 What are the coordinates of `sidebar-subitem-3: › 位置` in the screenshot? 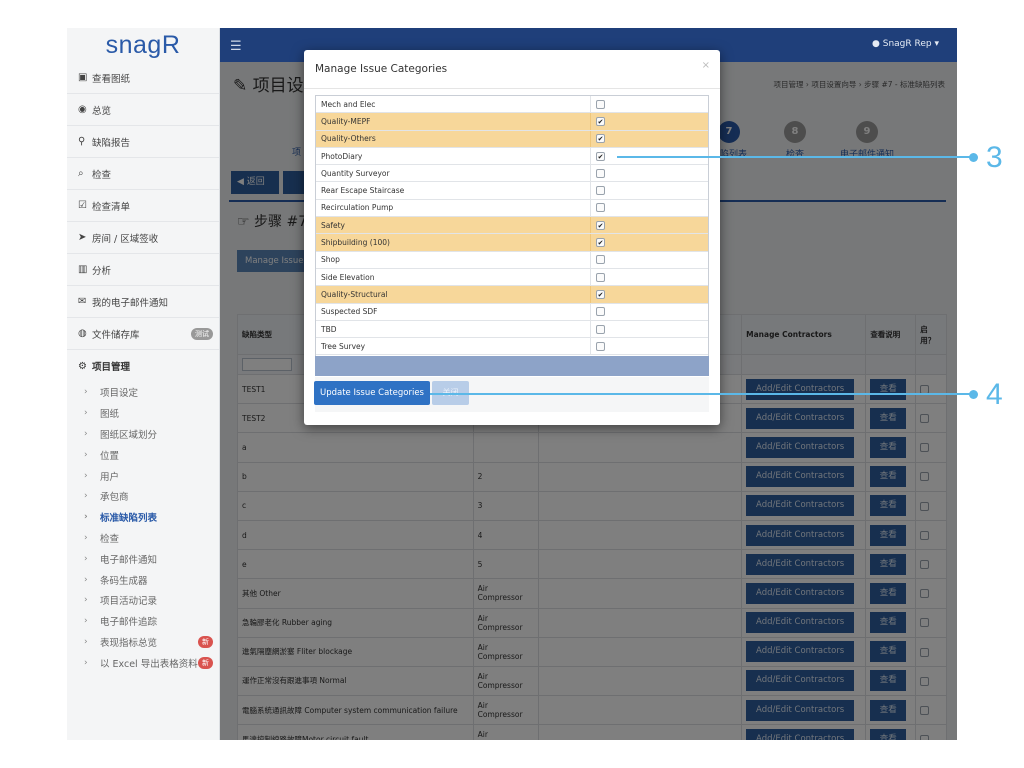 It's located at (143, 454).